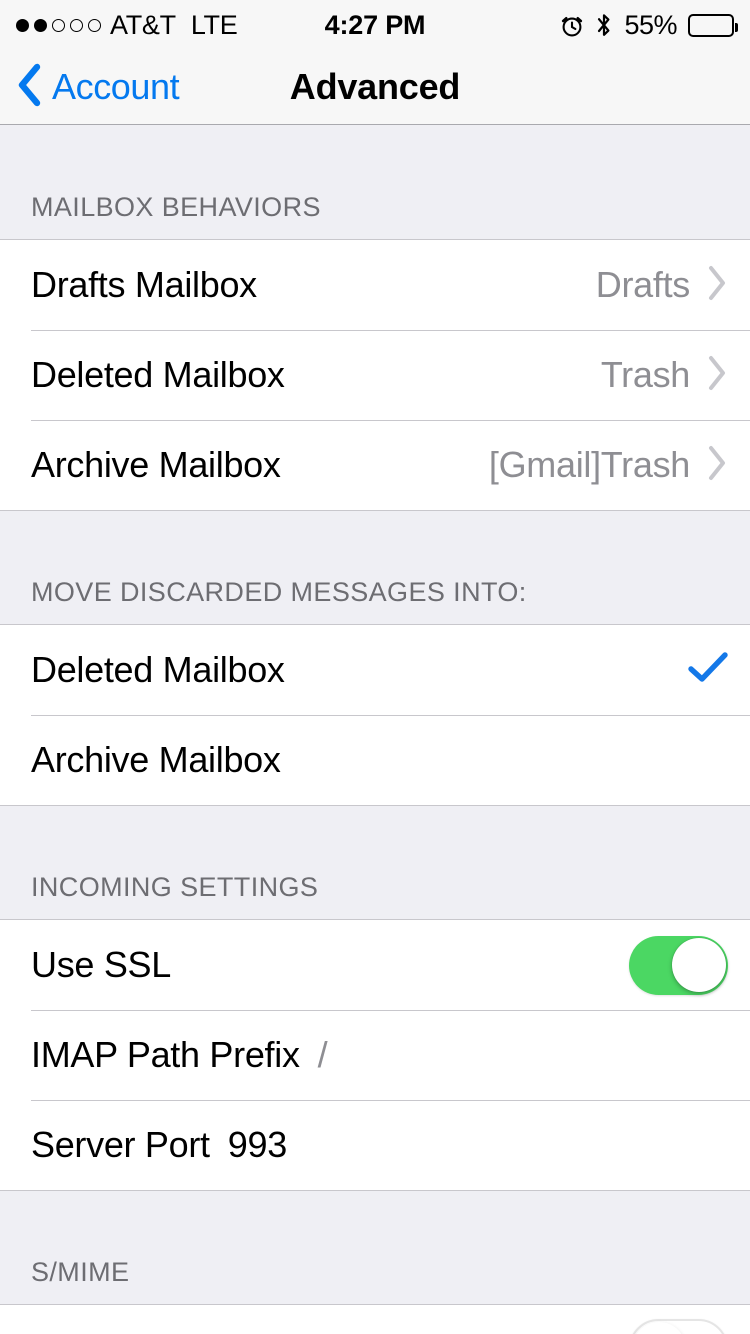 The height and width of the screenshot is (1334, 750). What do you see at coordinates (375, 465) in the screenshot?
I see `row-archive-mailbox: Archive Mailbox [Gmail]Trash` at bounding box center [375, 465].